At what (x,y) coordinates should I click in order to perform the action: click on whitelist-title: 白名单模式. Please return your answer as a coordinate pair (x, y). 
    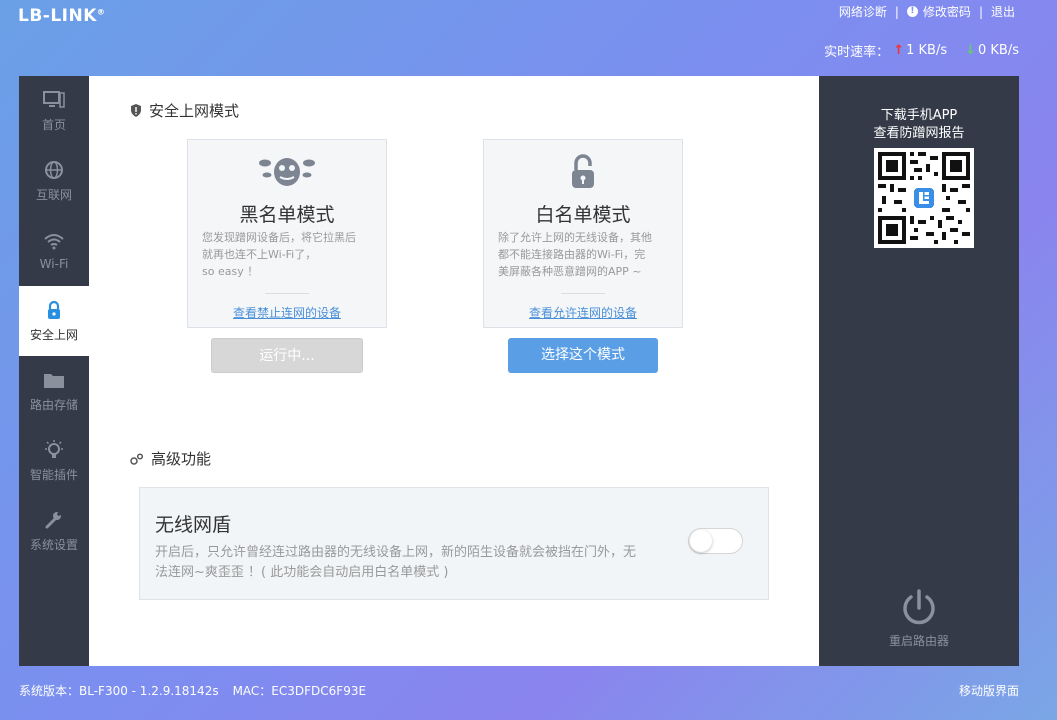
    Looking at the image, I should click on (583, 215).